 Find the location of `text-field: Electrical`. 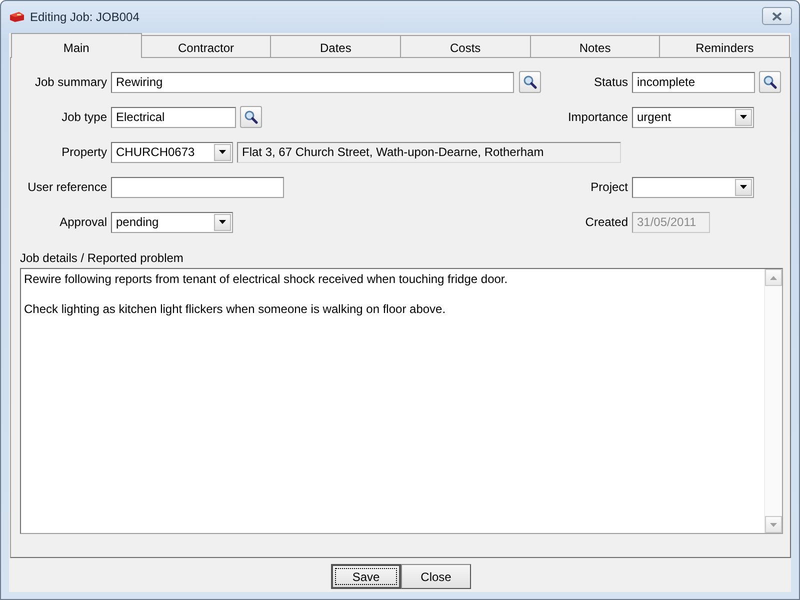

text-field: Electrical is located at coordinates (173, 117).